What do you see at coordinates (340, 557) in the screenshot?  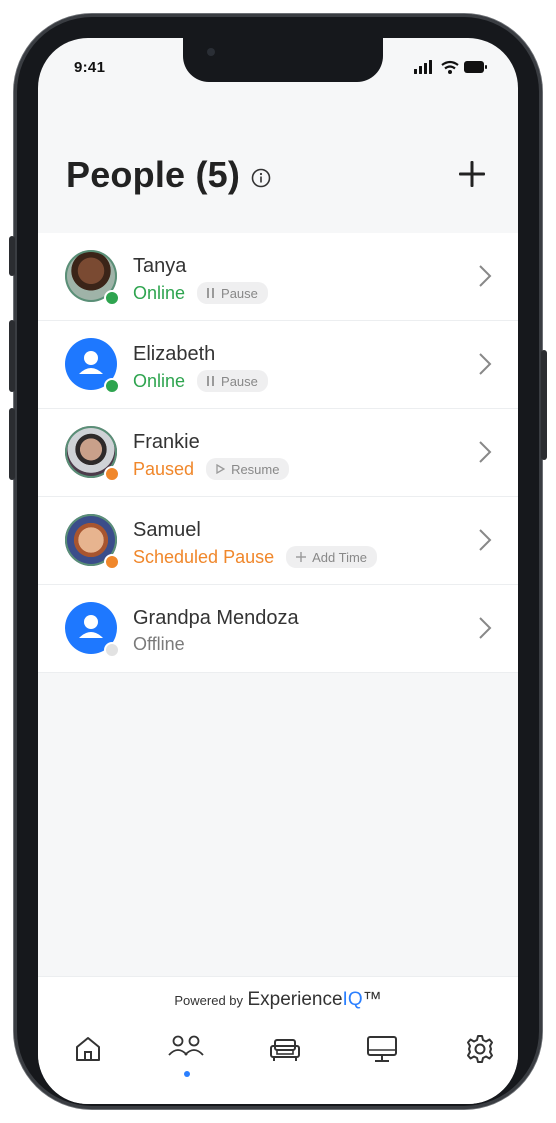 I see `action-label: Add Time` at bounding box center [340, 557].